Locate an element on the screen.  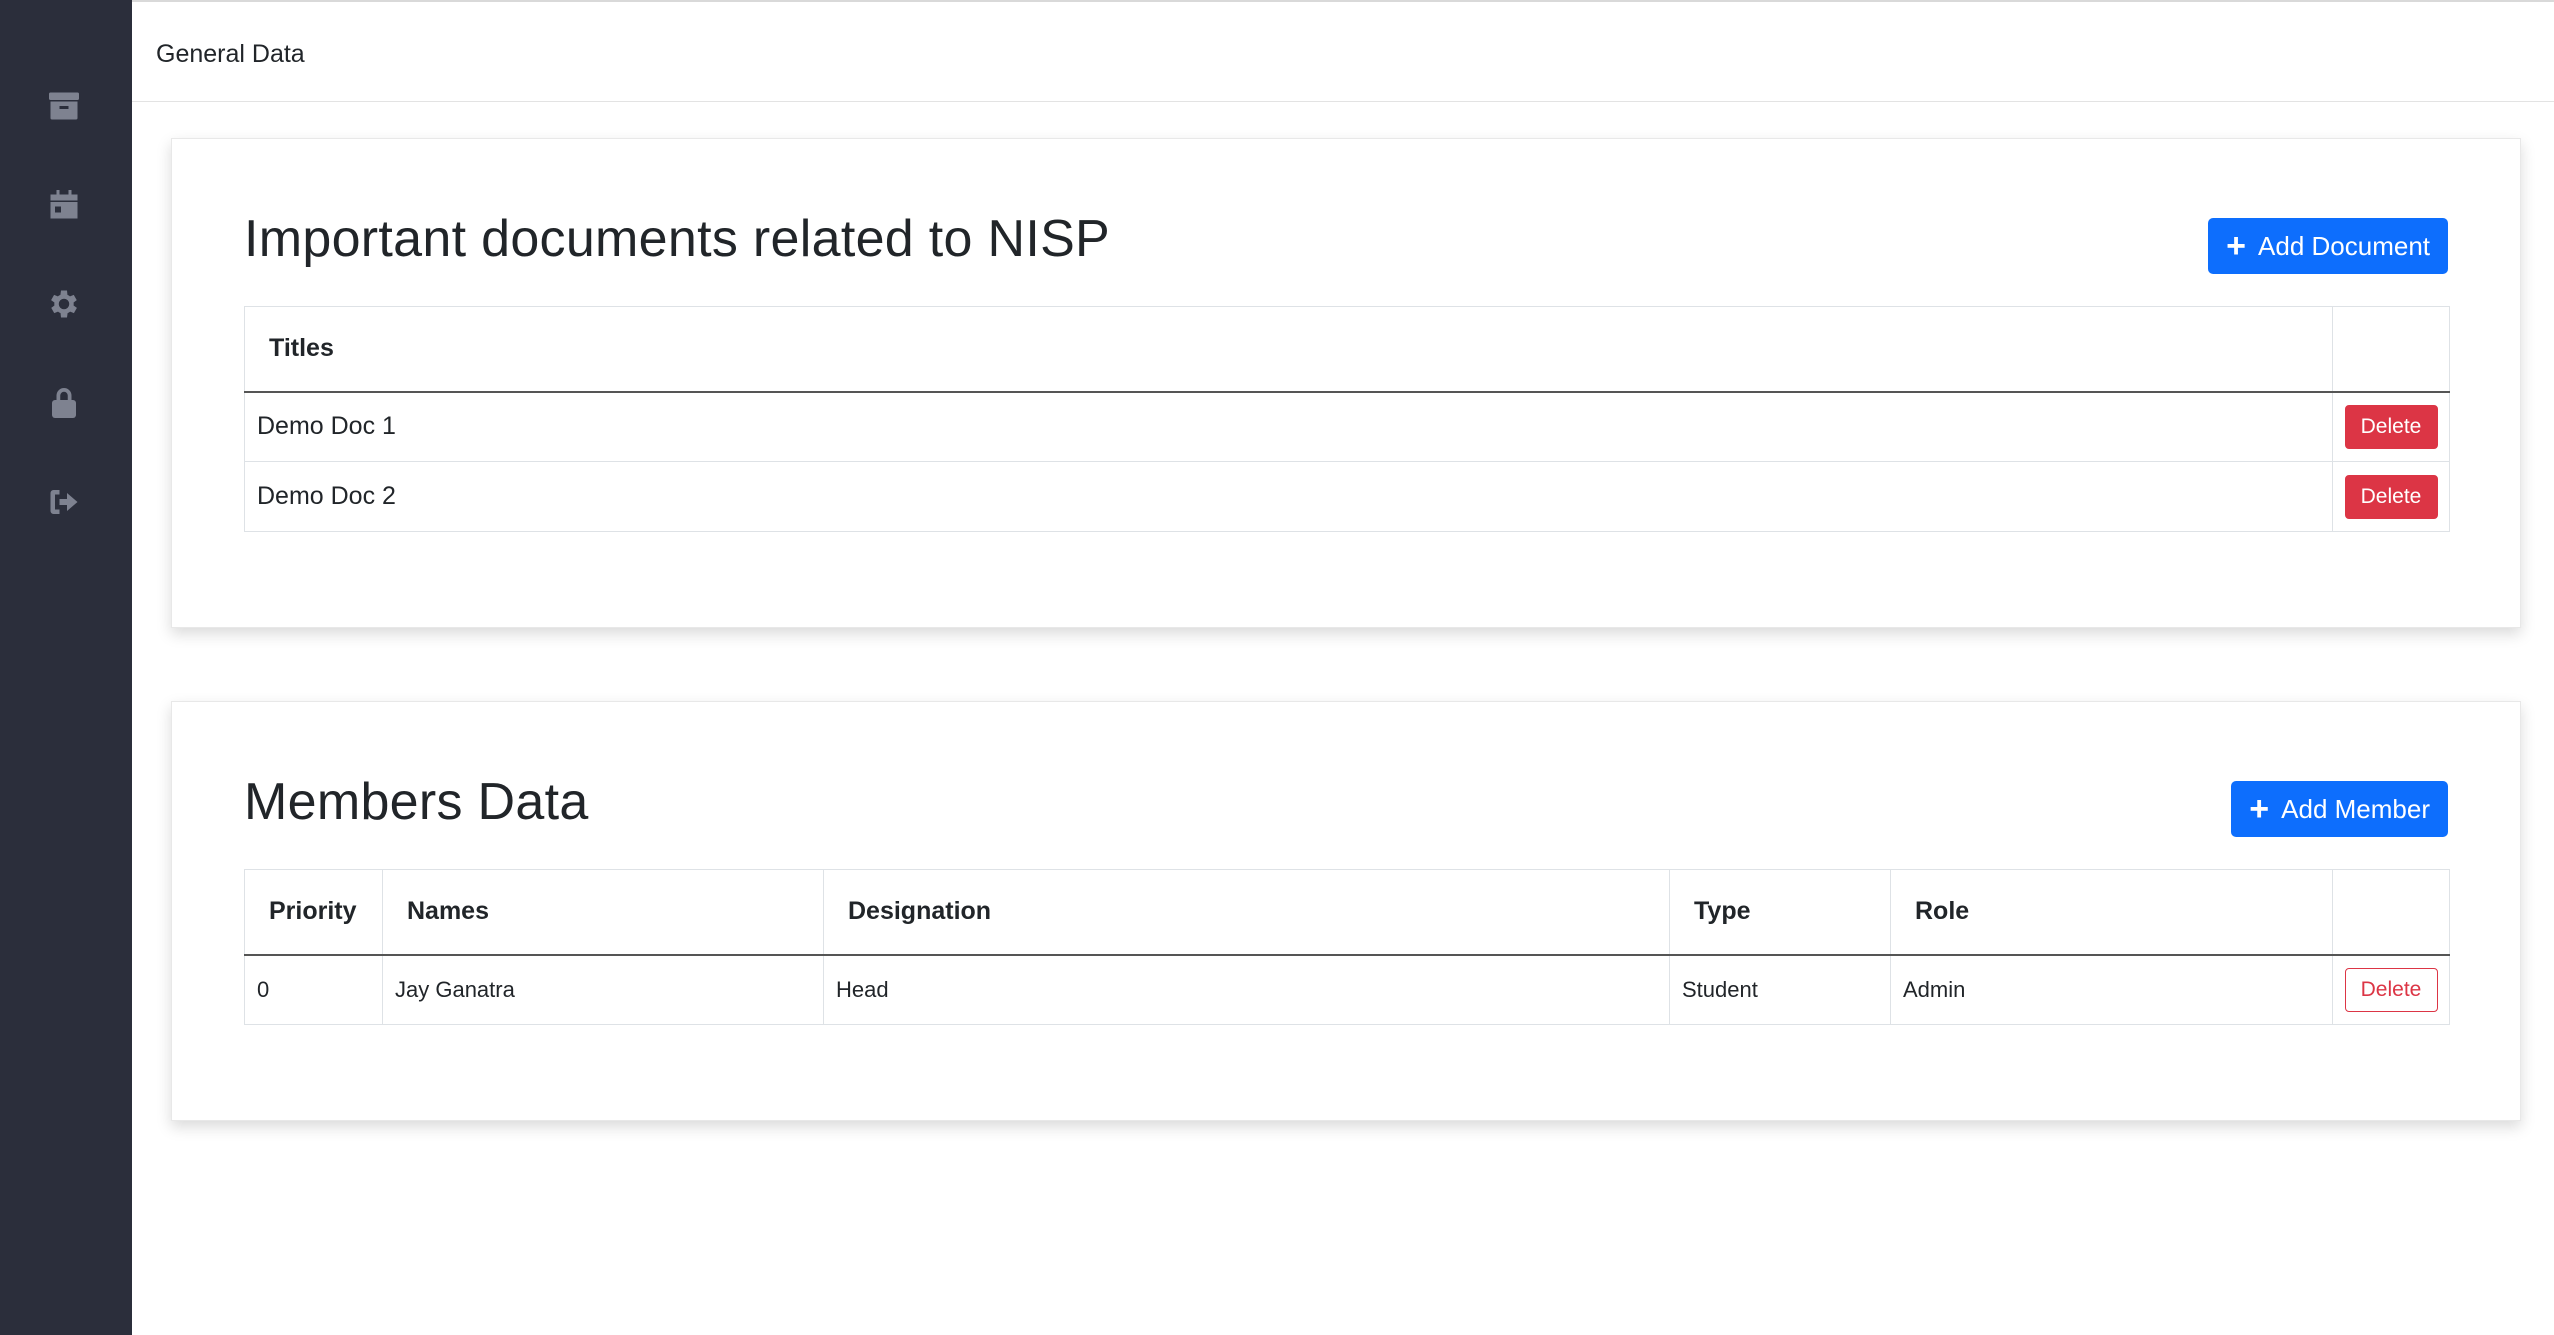
table-row: Demo Doc 1 Delete is located at coordinates (1347, 426).